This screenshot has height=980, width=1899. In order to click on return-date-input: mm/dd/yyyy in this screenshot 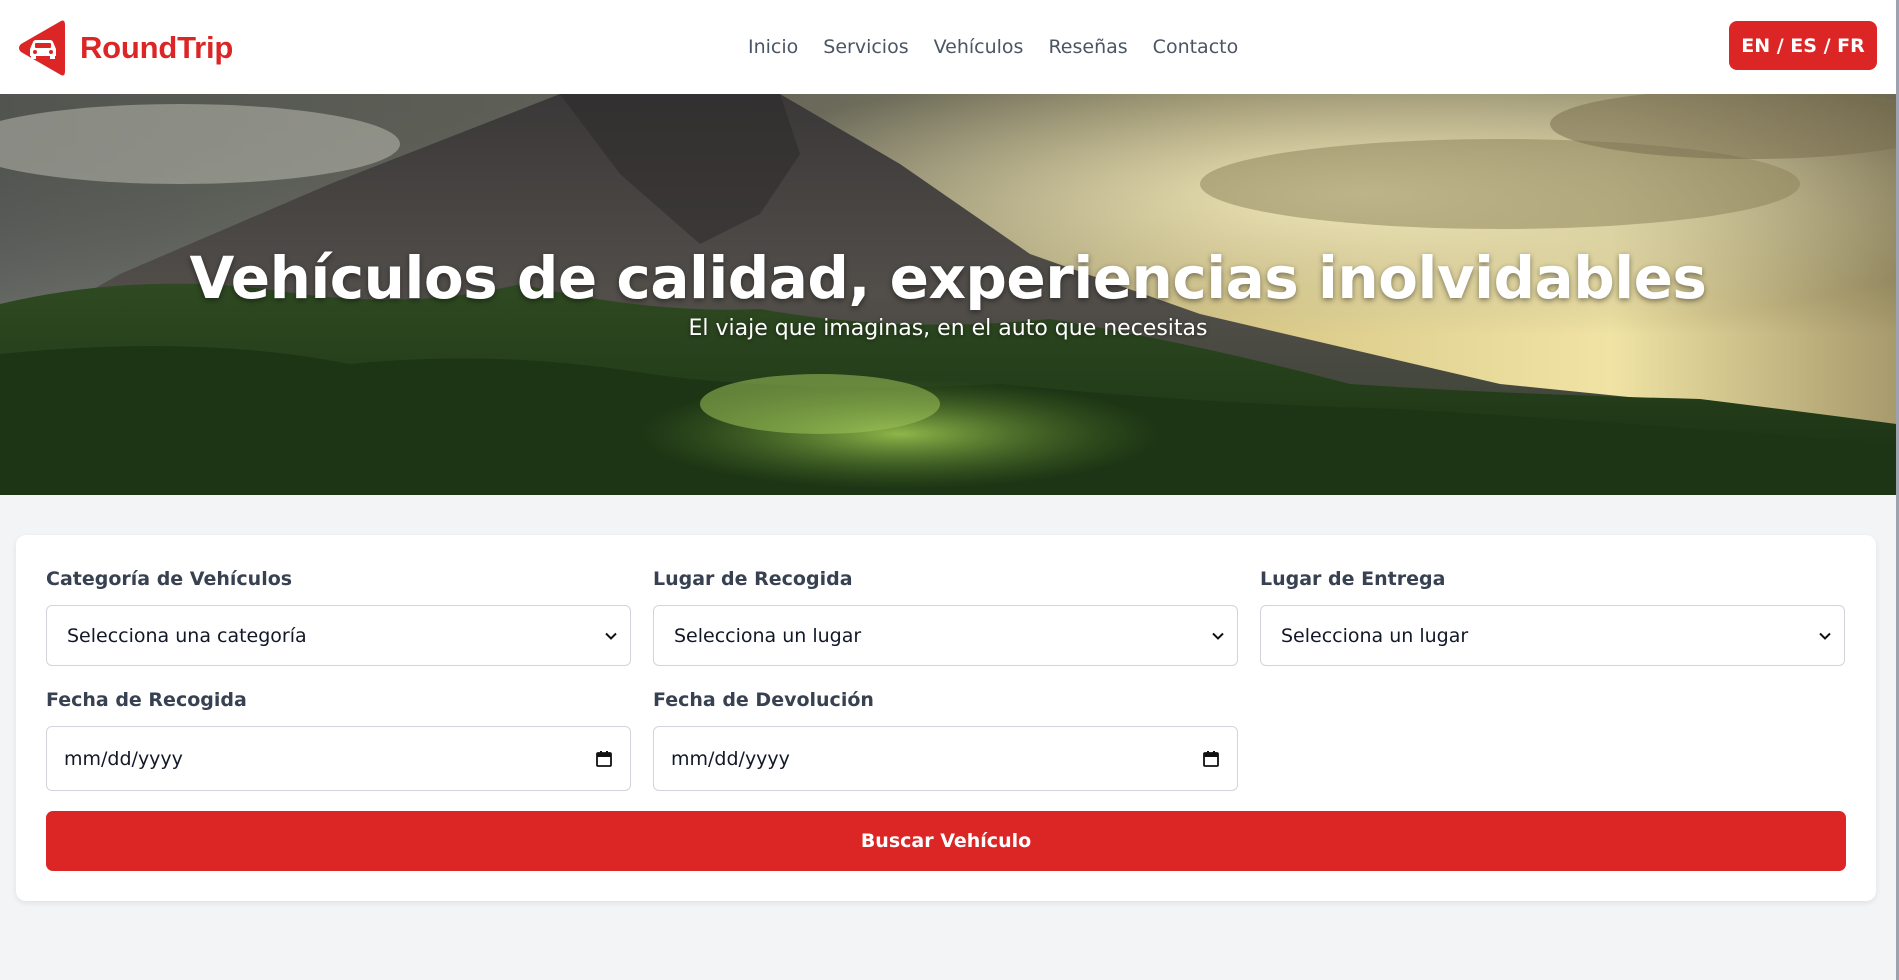, I will do `click(945, 758)`.